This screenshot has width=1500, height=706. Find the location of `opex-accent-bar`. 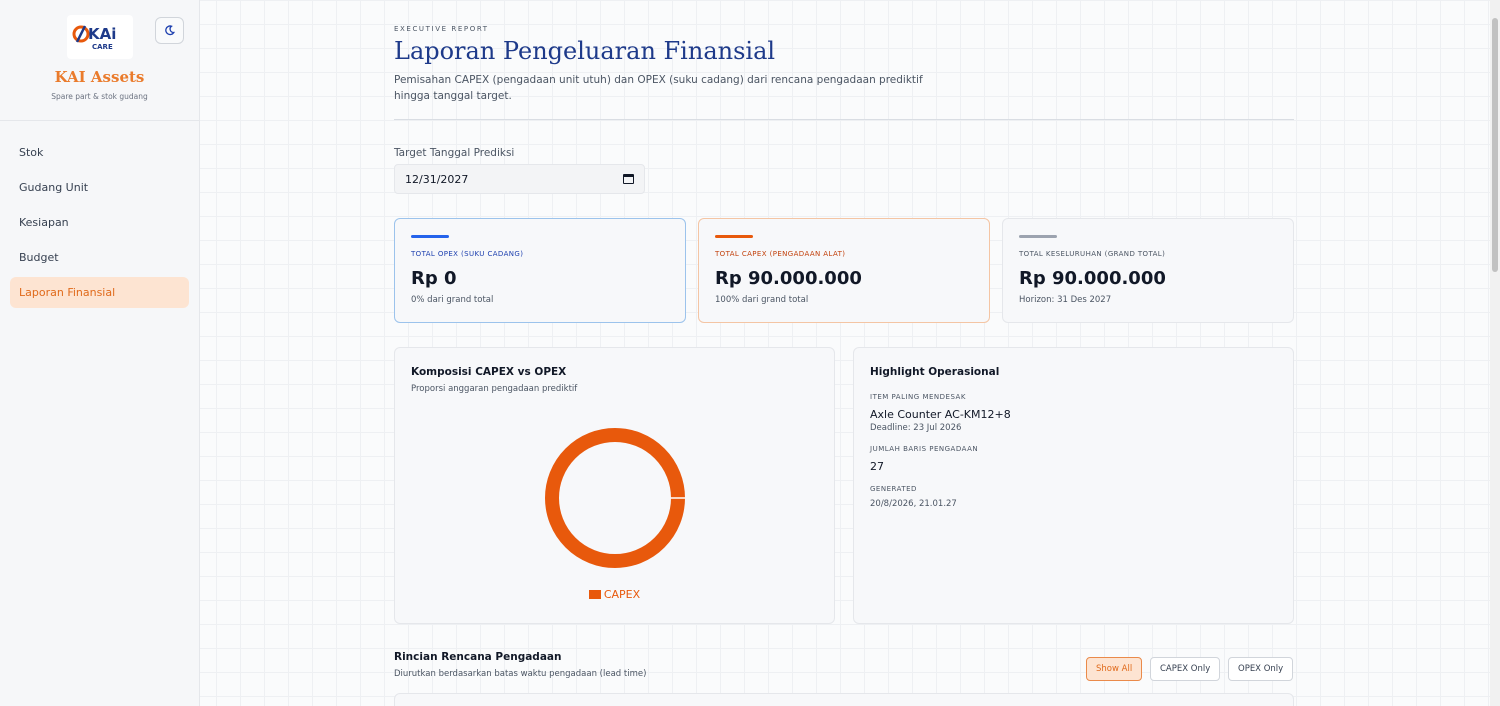

opex-accent-bar is located at coordinates (430, 236).